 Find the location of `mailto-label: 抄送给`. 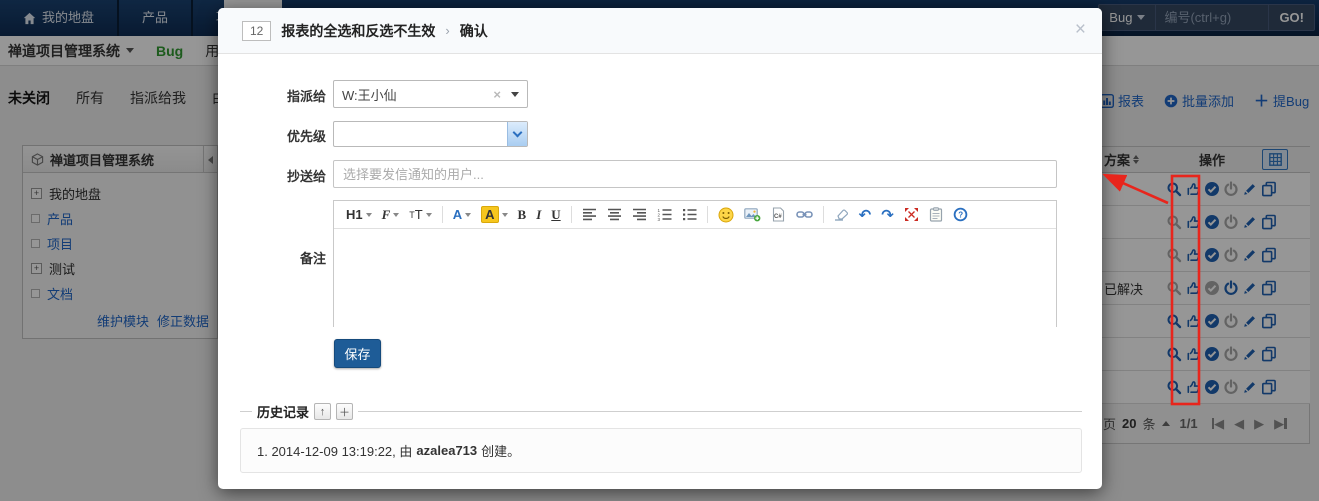

mailto-label: 抄送给 is located at coordinates (306, 176).